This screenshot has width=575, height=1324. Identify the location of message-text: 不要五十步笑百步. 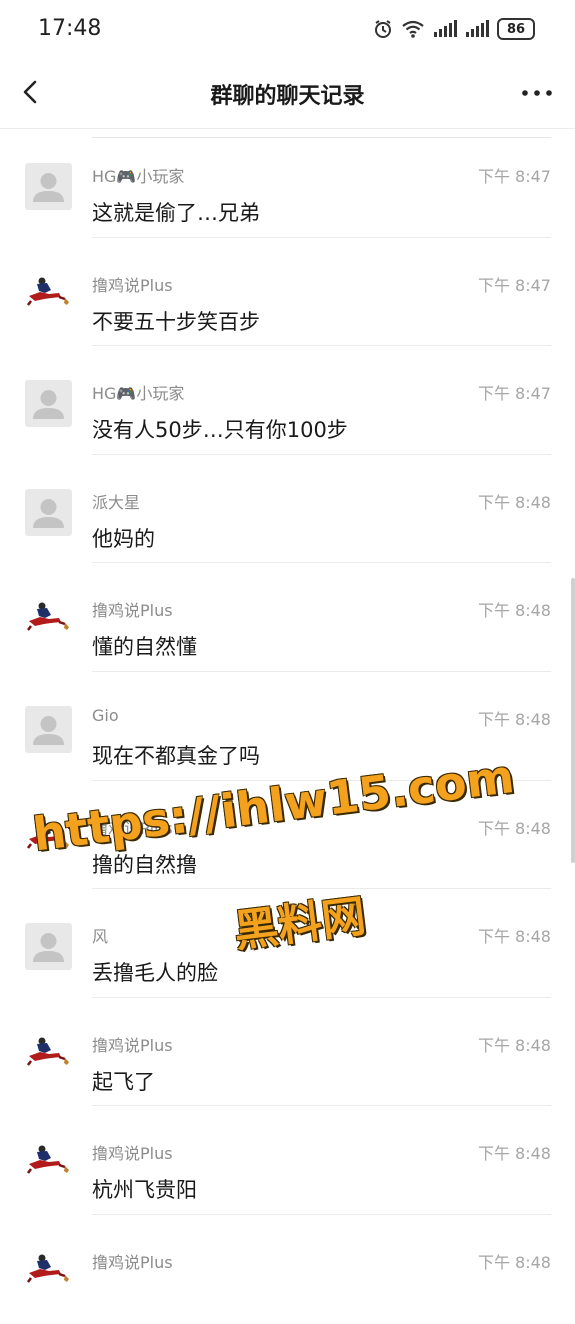
(176, 321).